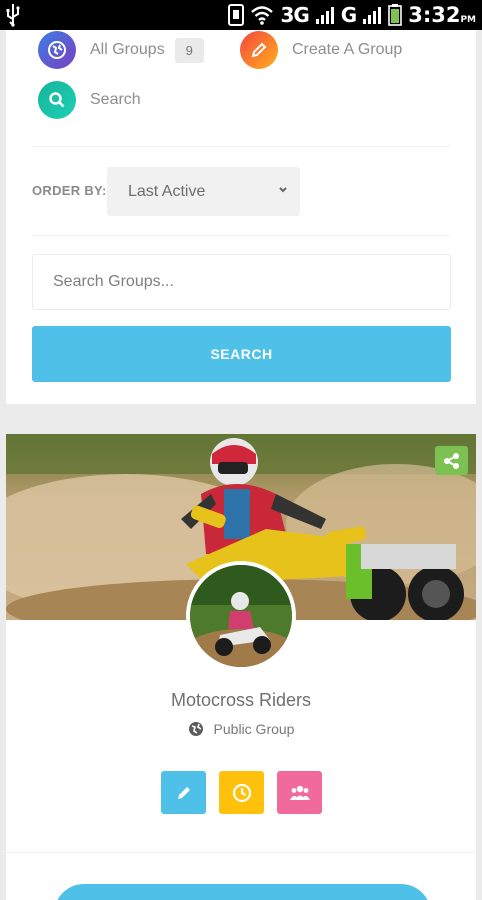 The height and width of the screenshot is (900, 482). What do you see at coordinates (241, 354) in the screenshot?
I see `search-button: SEARCH` at bounding box center [241, 354].